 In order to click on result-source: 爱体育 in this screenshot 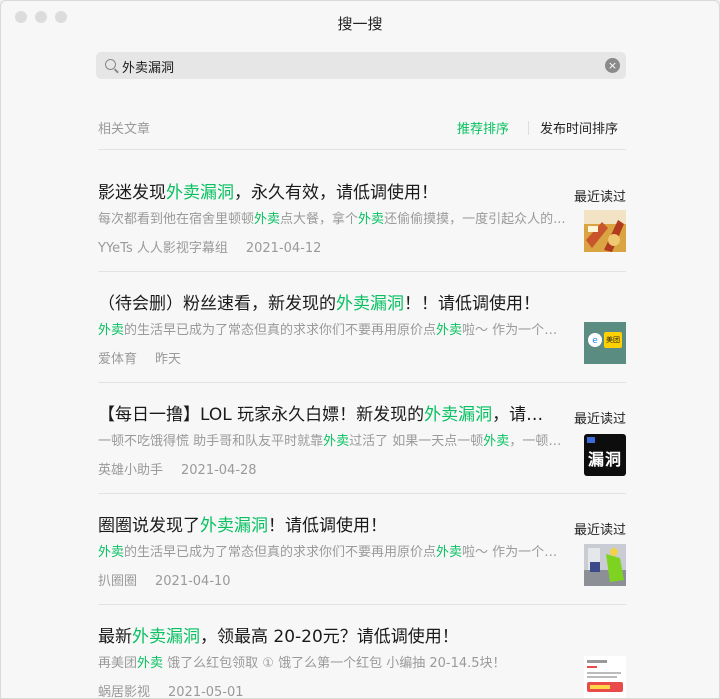, I will do `click(117, 359)`.